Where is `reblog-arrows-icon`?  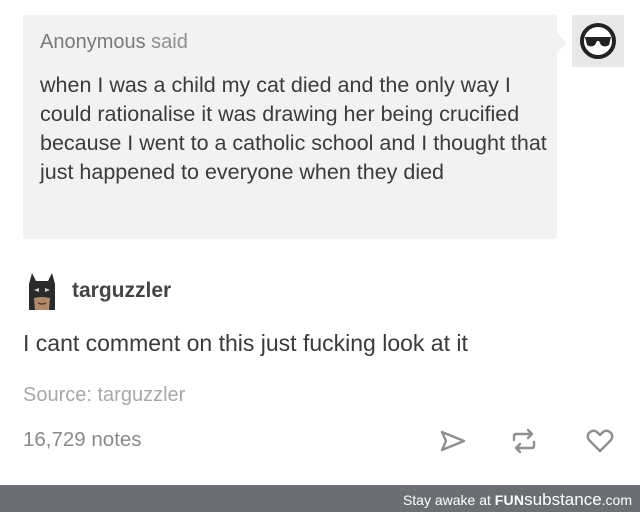 reblog-arrows-icon is located at coordinates (524, 441).